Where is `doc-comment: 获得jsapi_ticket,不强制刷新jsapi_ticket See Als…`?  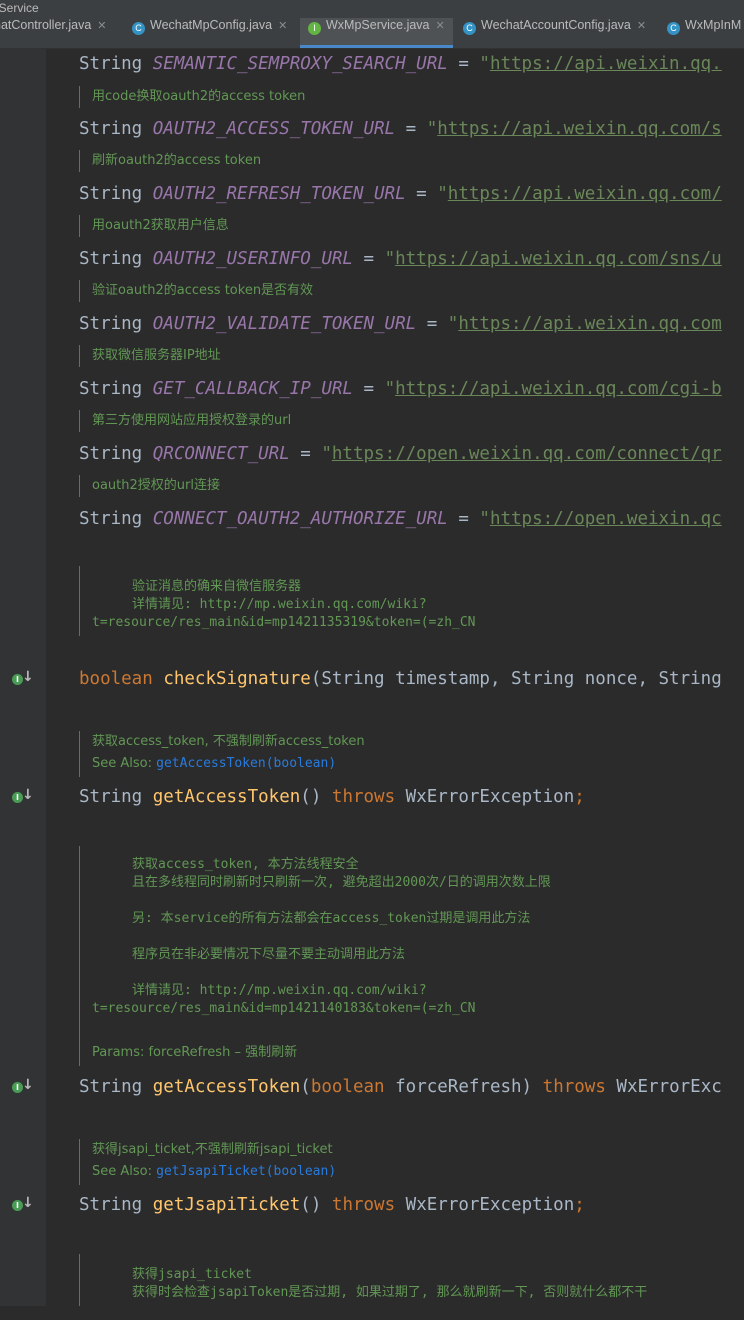
doc-comment: 获得jsapi_ticket,不强制刷新jsapi_ticket See Als… is located at coordinates (405, 1162).